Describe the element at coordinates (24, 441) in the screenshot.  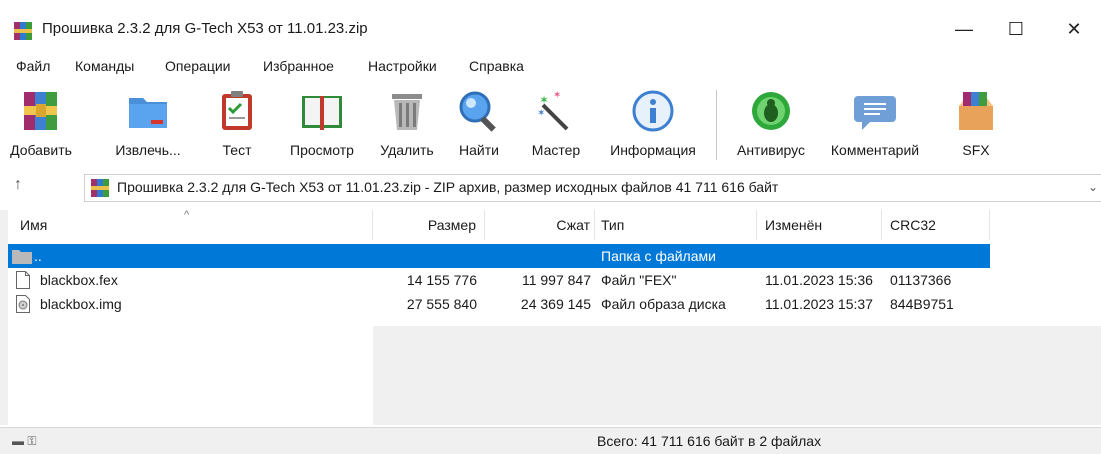
I see `drive-key-icon: ▬ ⚿` at that location.